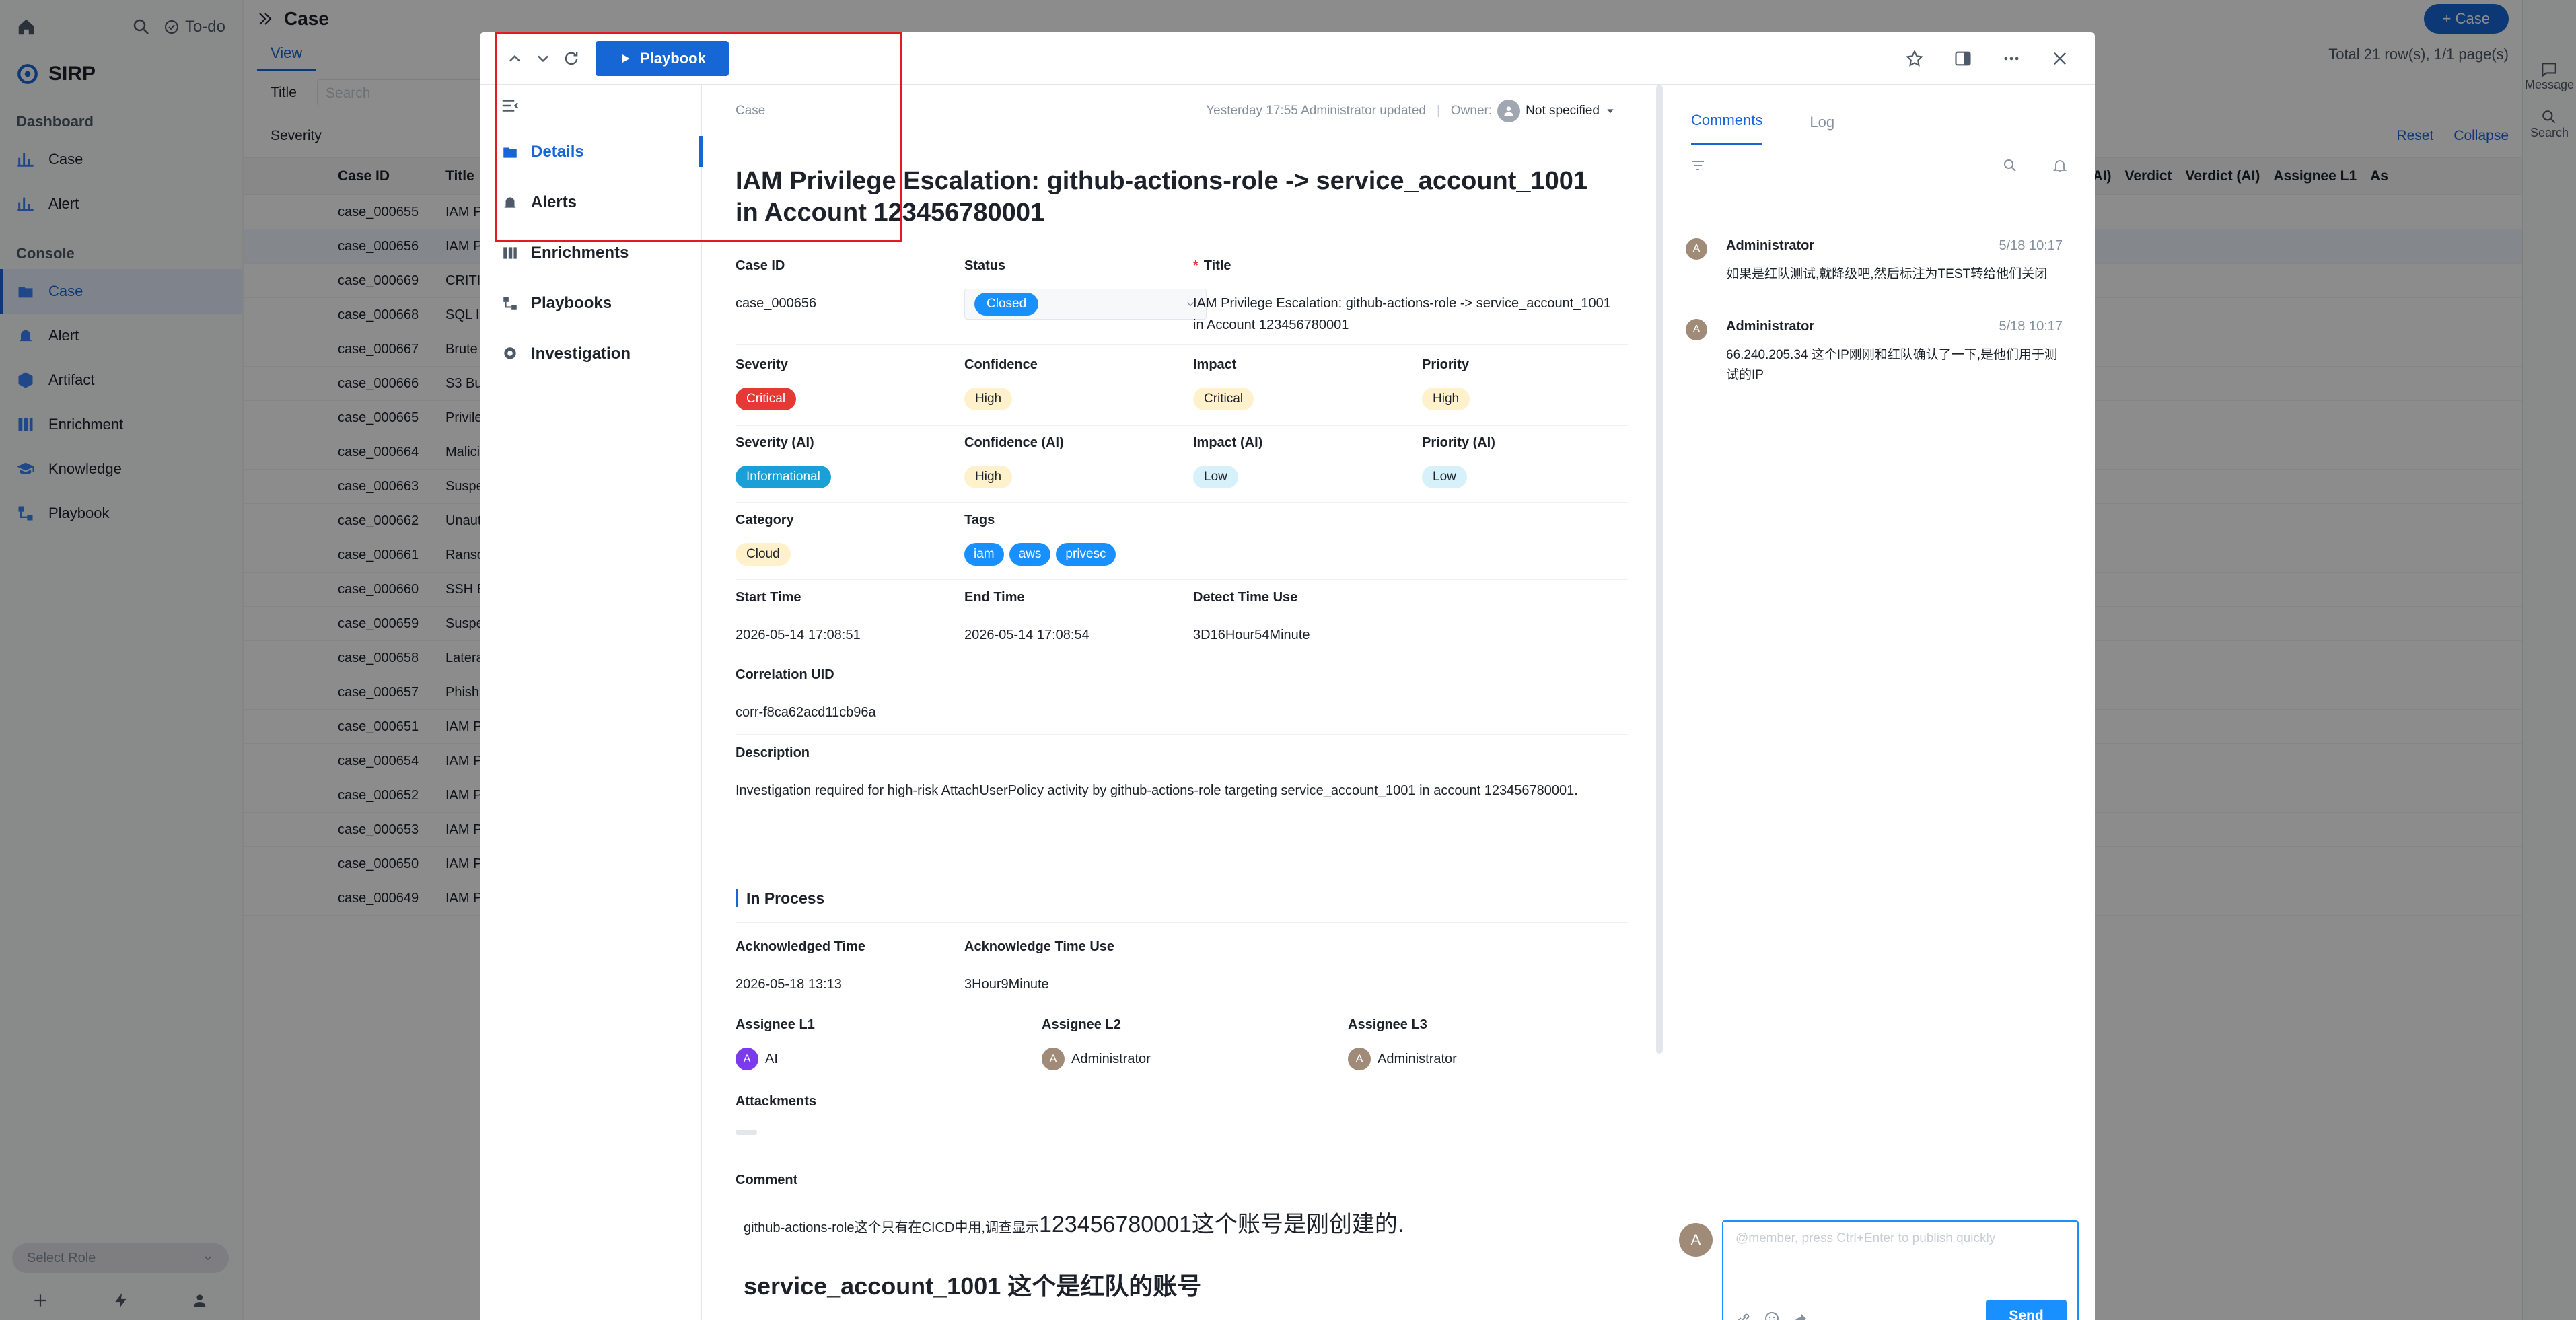 The height and width of the screenshot is (1320, 2576). Describe the element at coordinates (1458, 442) in the screenshot. I see `field-label: Priority (AI)` at that location.